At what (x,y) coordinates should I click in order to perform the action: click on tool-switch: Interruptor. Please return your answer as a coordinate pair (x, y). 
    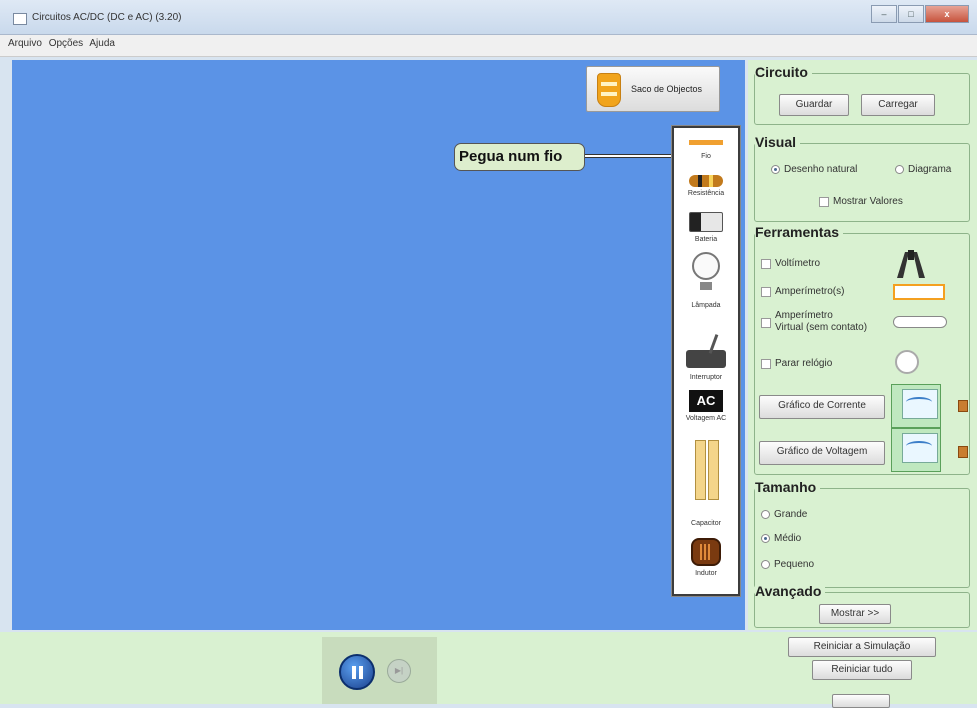
    Looking at the image, I should click on (706, 365).